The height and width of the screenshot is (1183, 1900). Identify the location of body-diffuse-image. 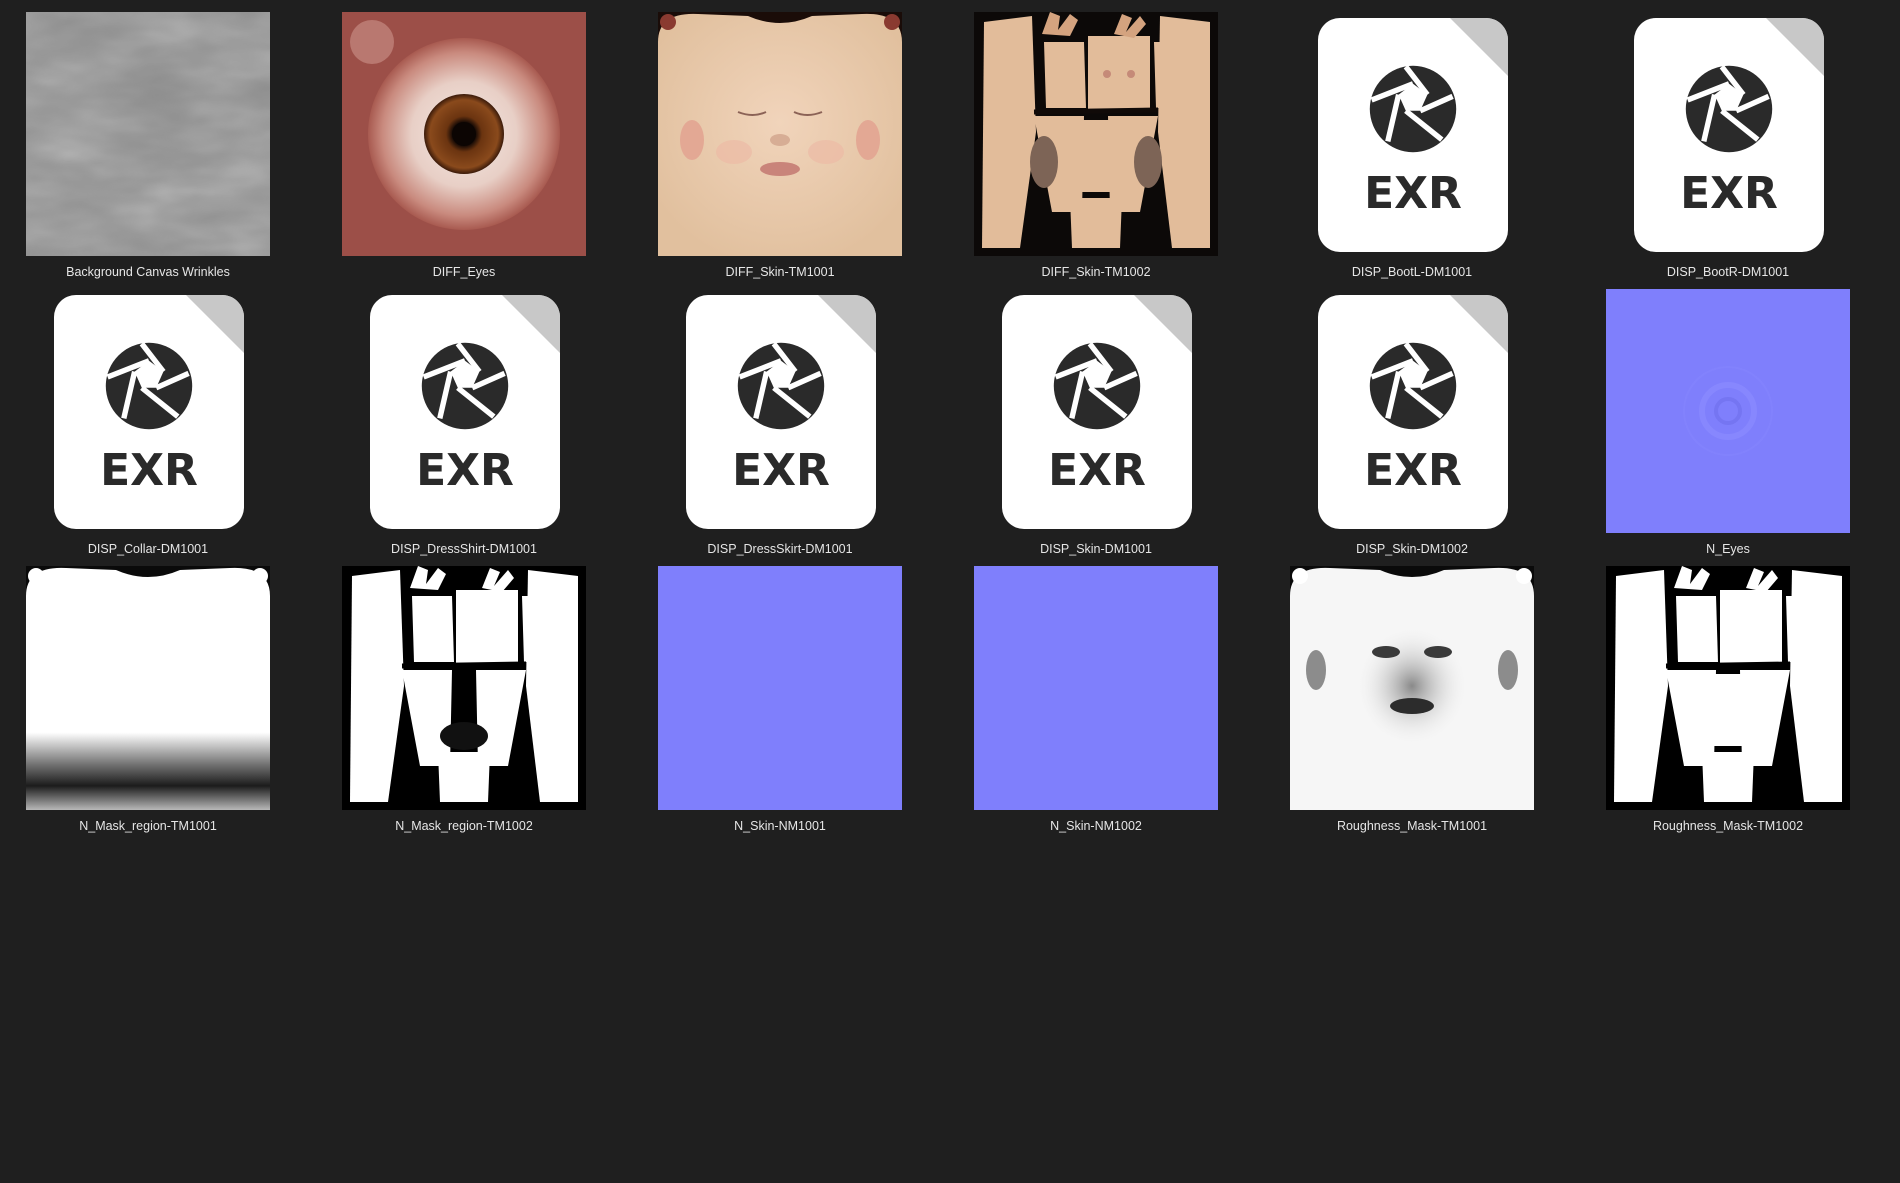
(1096, 134).